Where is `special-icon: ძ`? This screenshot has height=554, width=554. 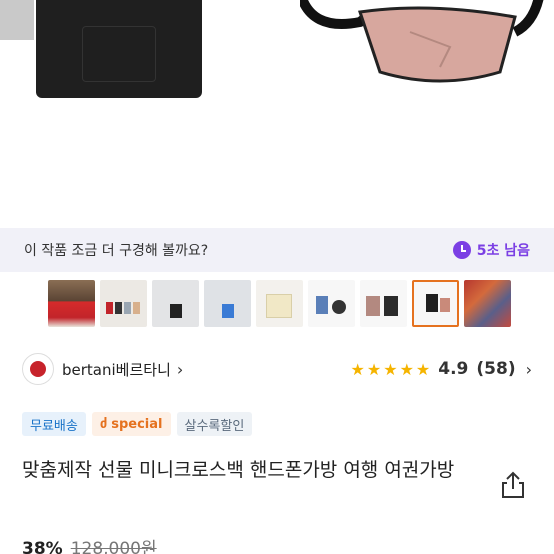 special-icon: ძ is located at coordinates (103, 424).